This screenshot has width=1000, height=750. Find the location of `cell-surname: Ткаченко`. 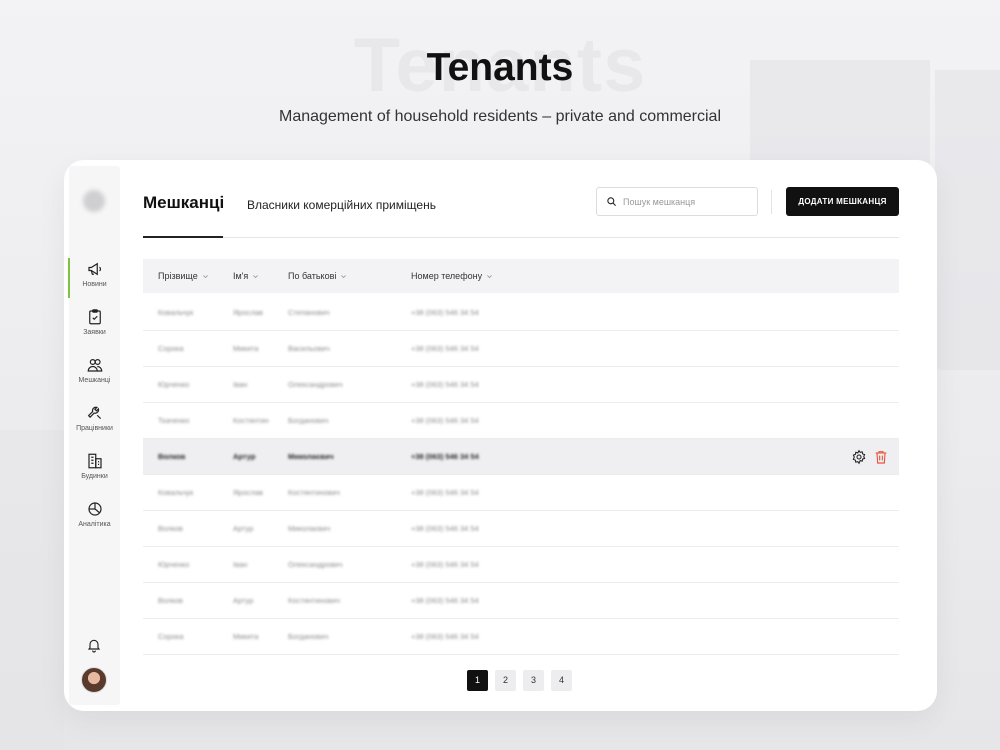

cell-surname: Ткаченко is located at coordinates (174, 420).